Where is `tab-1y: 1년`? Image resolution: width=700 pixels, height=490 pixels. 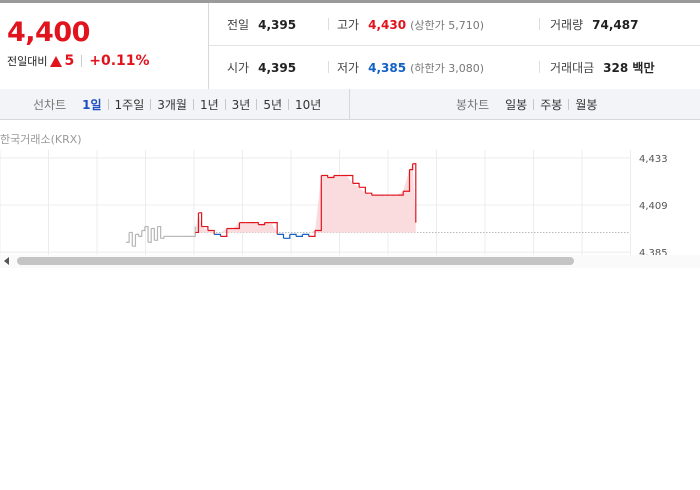 tab-1y: 1년 is located at coordinates (209, 104).